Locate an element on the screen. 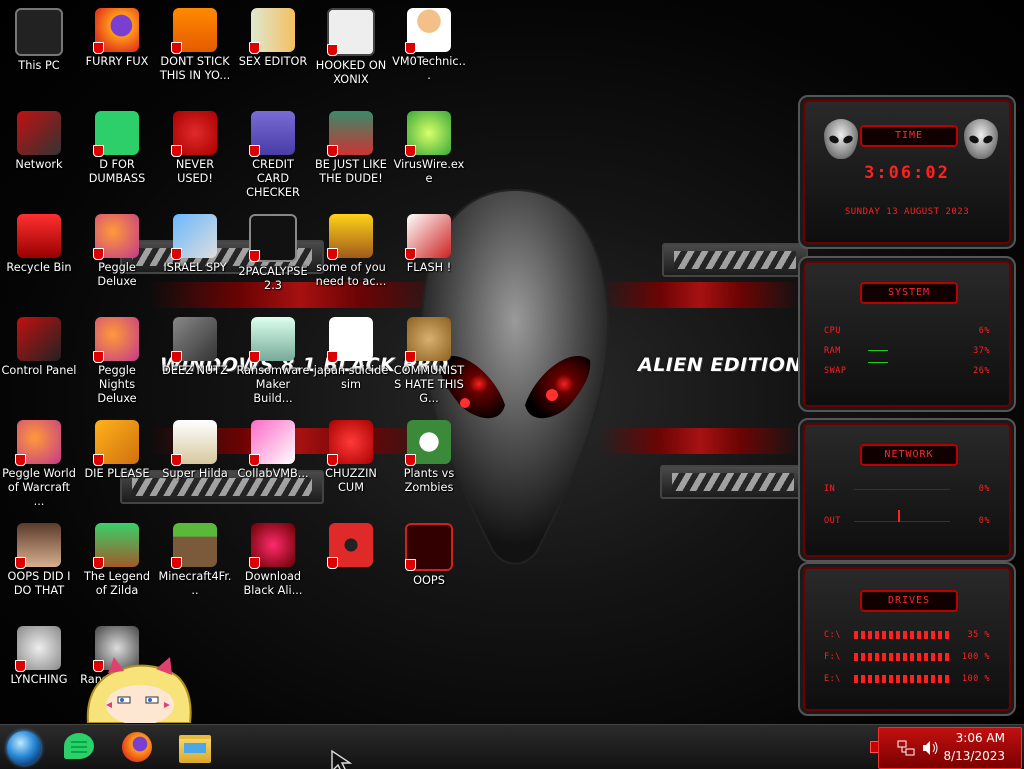 Image resolution: width=1024 pixels, height=769 pixels. pink-window-icon is located at coordinates (272, 443).